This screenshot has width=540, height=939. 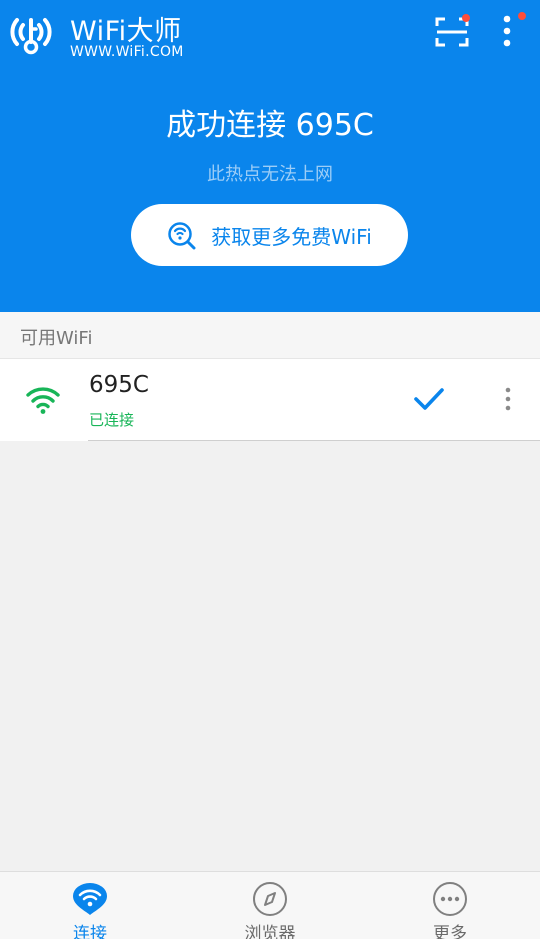 I want to click on connection-status-title: 成功连接 695C, so click(x=270, y=125).